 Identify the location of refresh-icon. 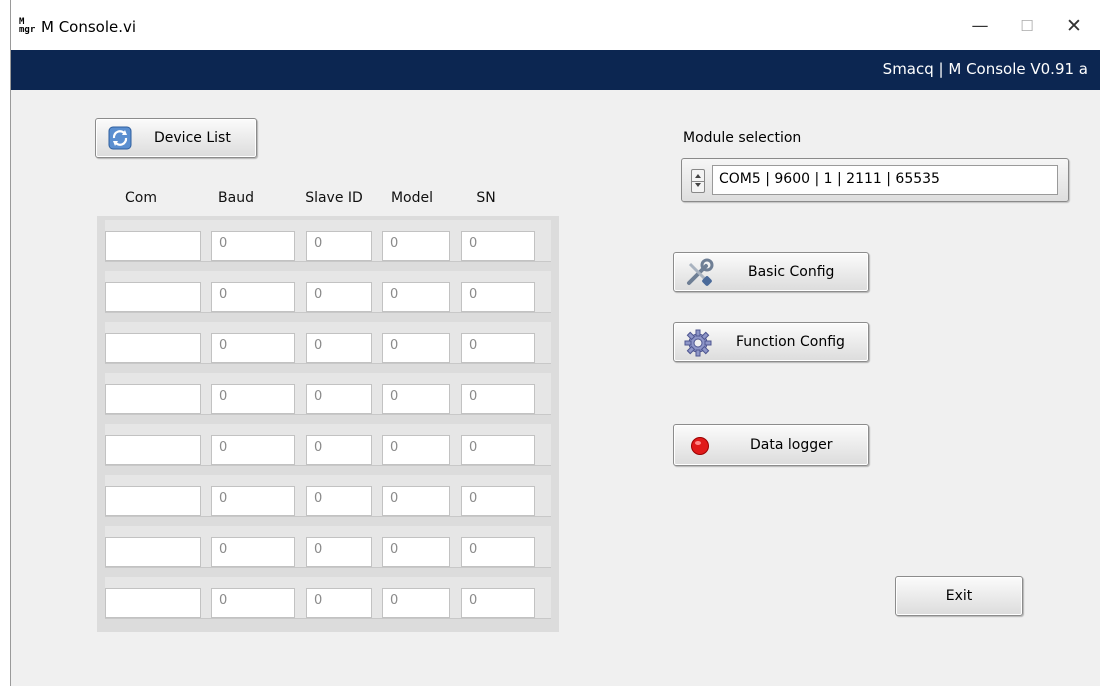
(120, 138).